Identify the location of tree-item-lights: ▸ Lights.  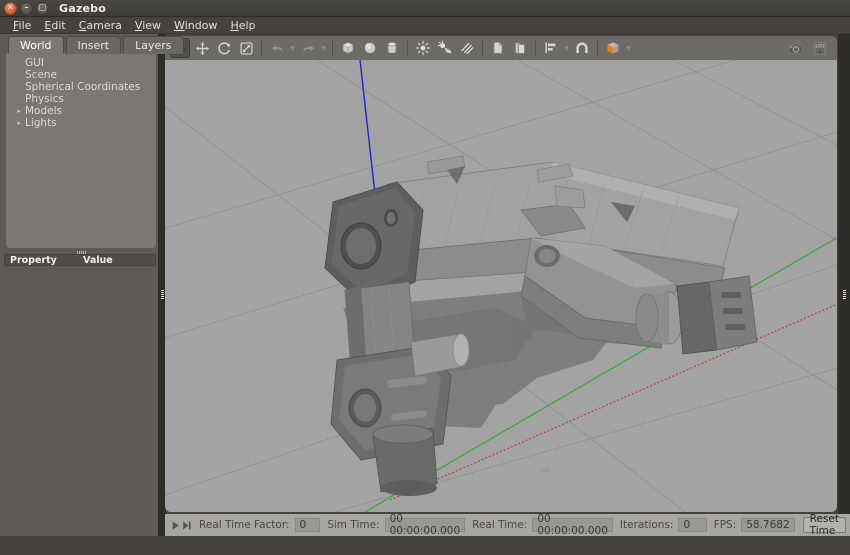
(81, 123).